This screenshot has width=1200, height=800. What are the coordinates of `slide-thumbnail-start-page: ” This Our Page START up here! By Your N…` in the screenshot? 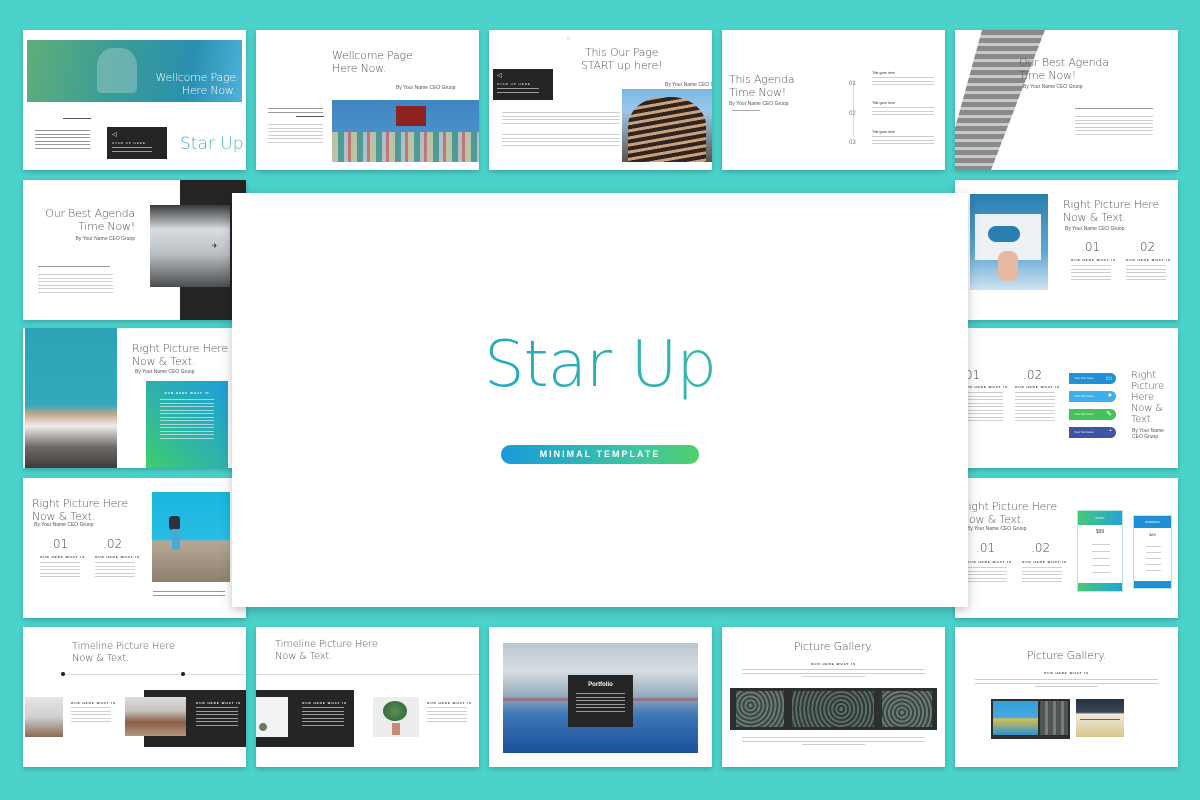 It's located at (600, 100).